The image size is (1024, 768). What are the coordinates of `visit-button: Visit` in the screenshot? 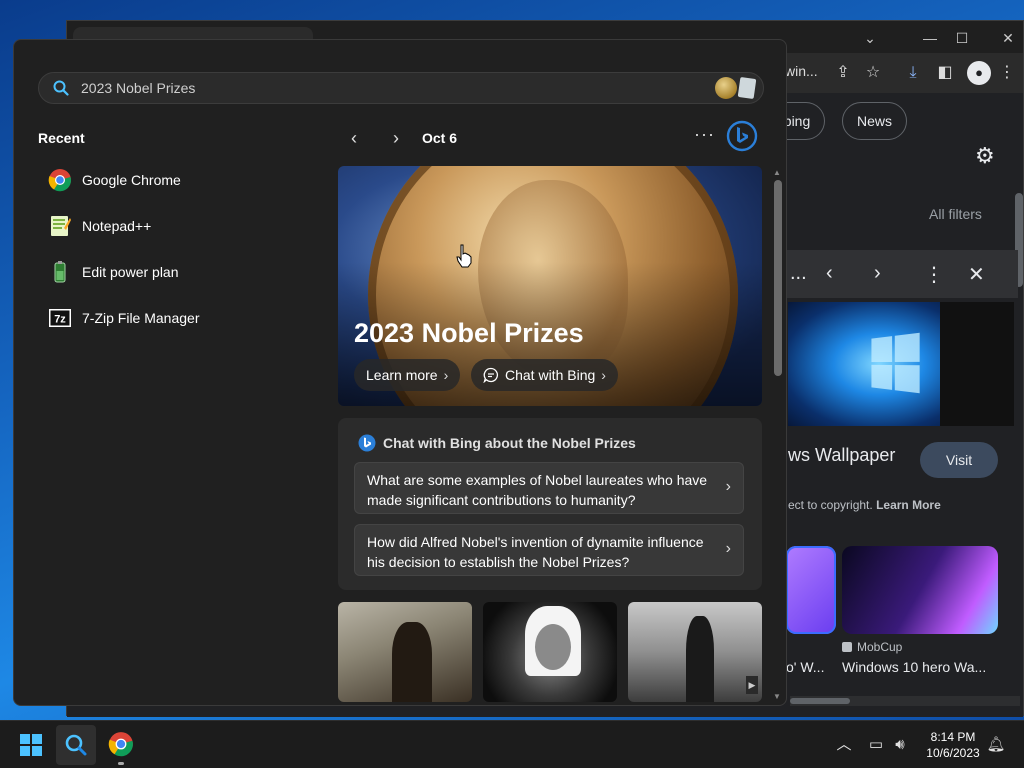 It's located at (959, 460).